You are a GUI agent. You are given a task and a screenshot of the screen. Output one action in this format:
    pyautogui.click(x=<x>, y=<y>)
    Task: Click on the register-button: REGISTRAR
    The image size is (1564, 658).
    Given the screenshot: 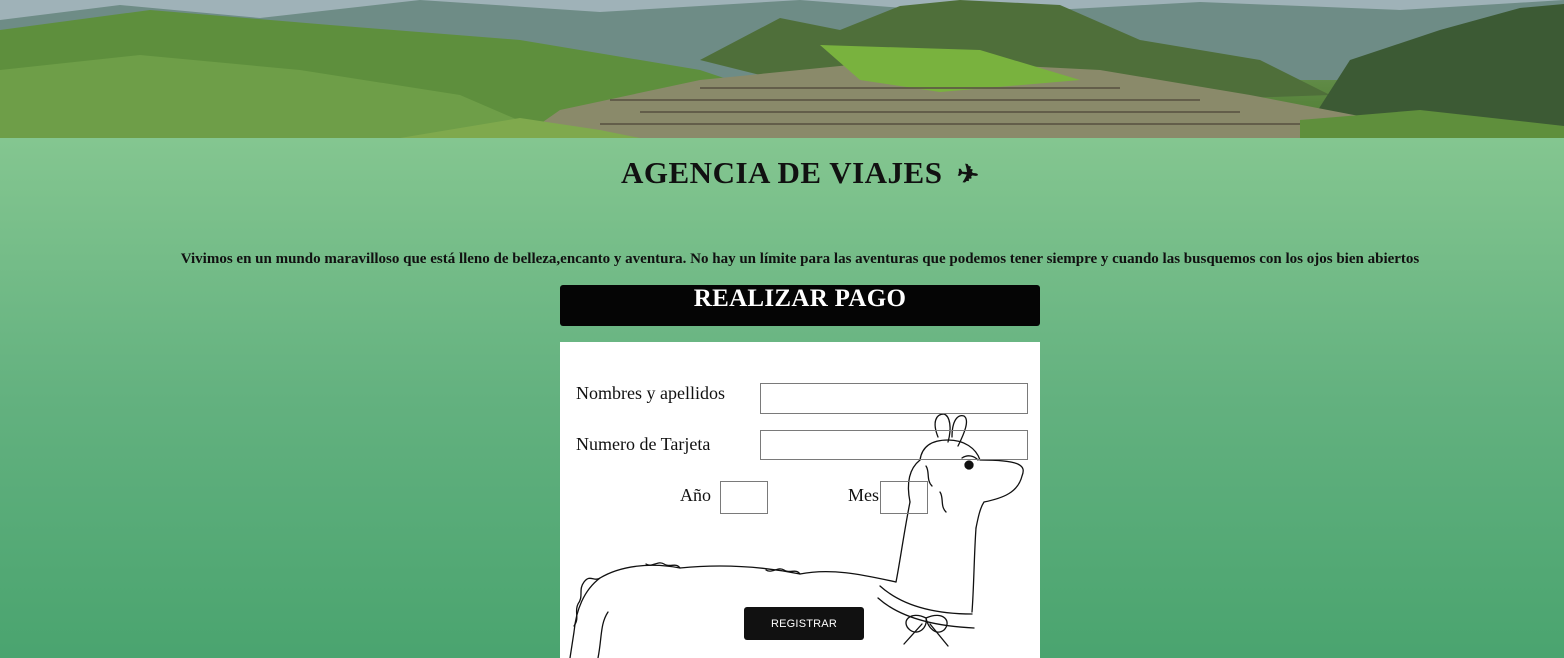 What is the action you would take?
    pyautogui.click(x=804, y=623)
    